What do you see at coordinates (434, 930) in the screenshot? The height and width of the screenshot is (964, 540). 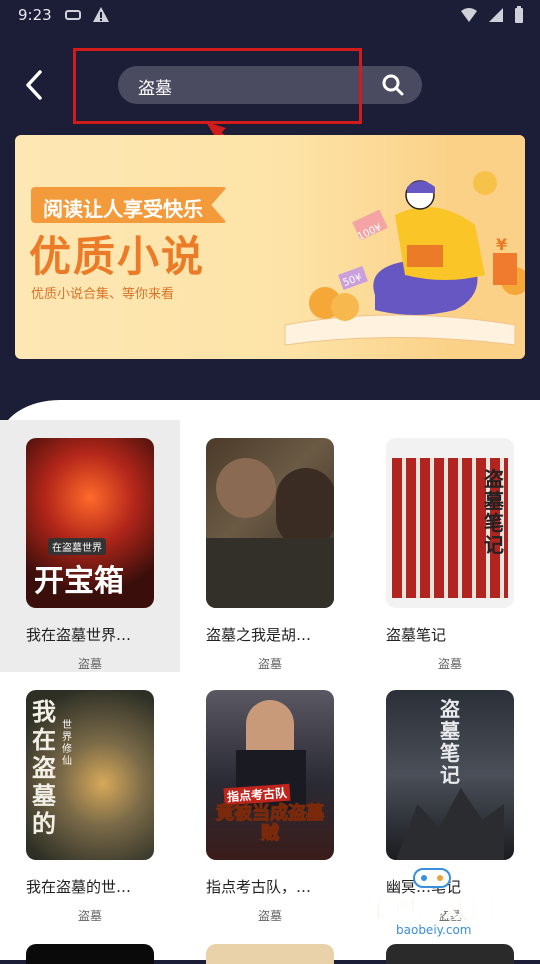 I see `watermark-url: baobeiy.com` at bounding box center [434, 930].